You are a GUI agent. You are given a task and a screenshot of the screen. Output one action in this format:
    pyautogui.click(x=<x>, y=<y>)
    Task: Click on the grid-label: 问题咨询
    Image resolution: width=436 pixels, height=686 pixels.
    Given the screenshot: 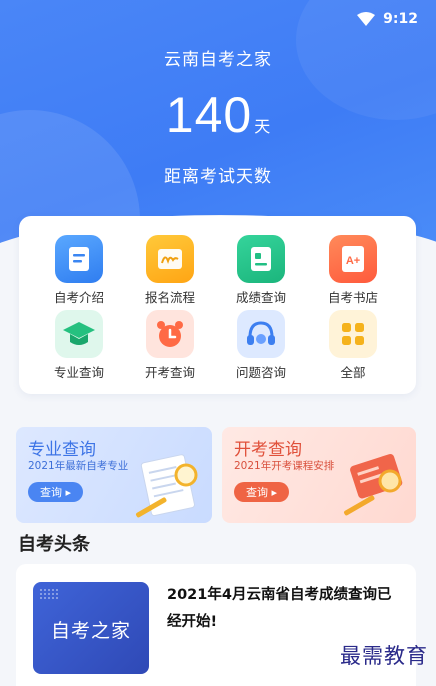 What is the action you would take?
    pyautogui.click(x=260, y=372)
    